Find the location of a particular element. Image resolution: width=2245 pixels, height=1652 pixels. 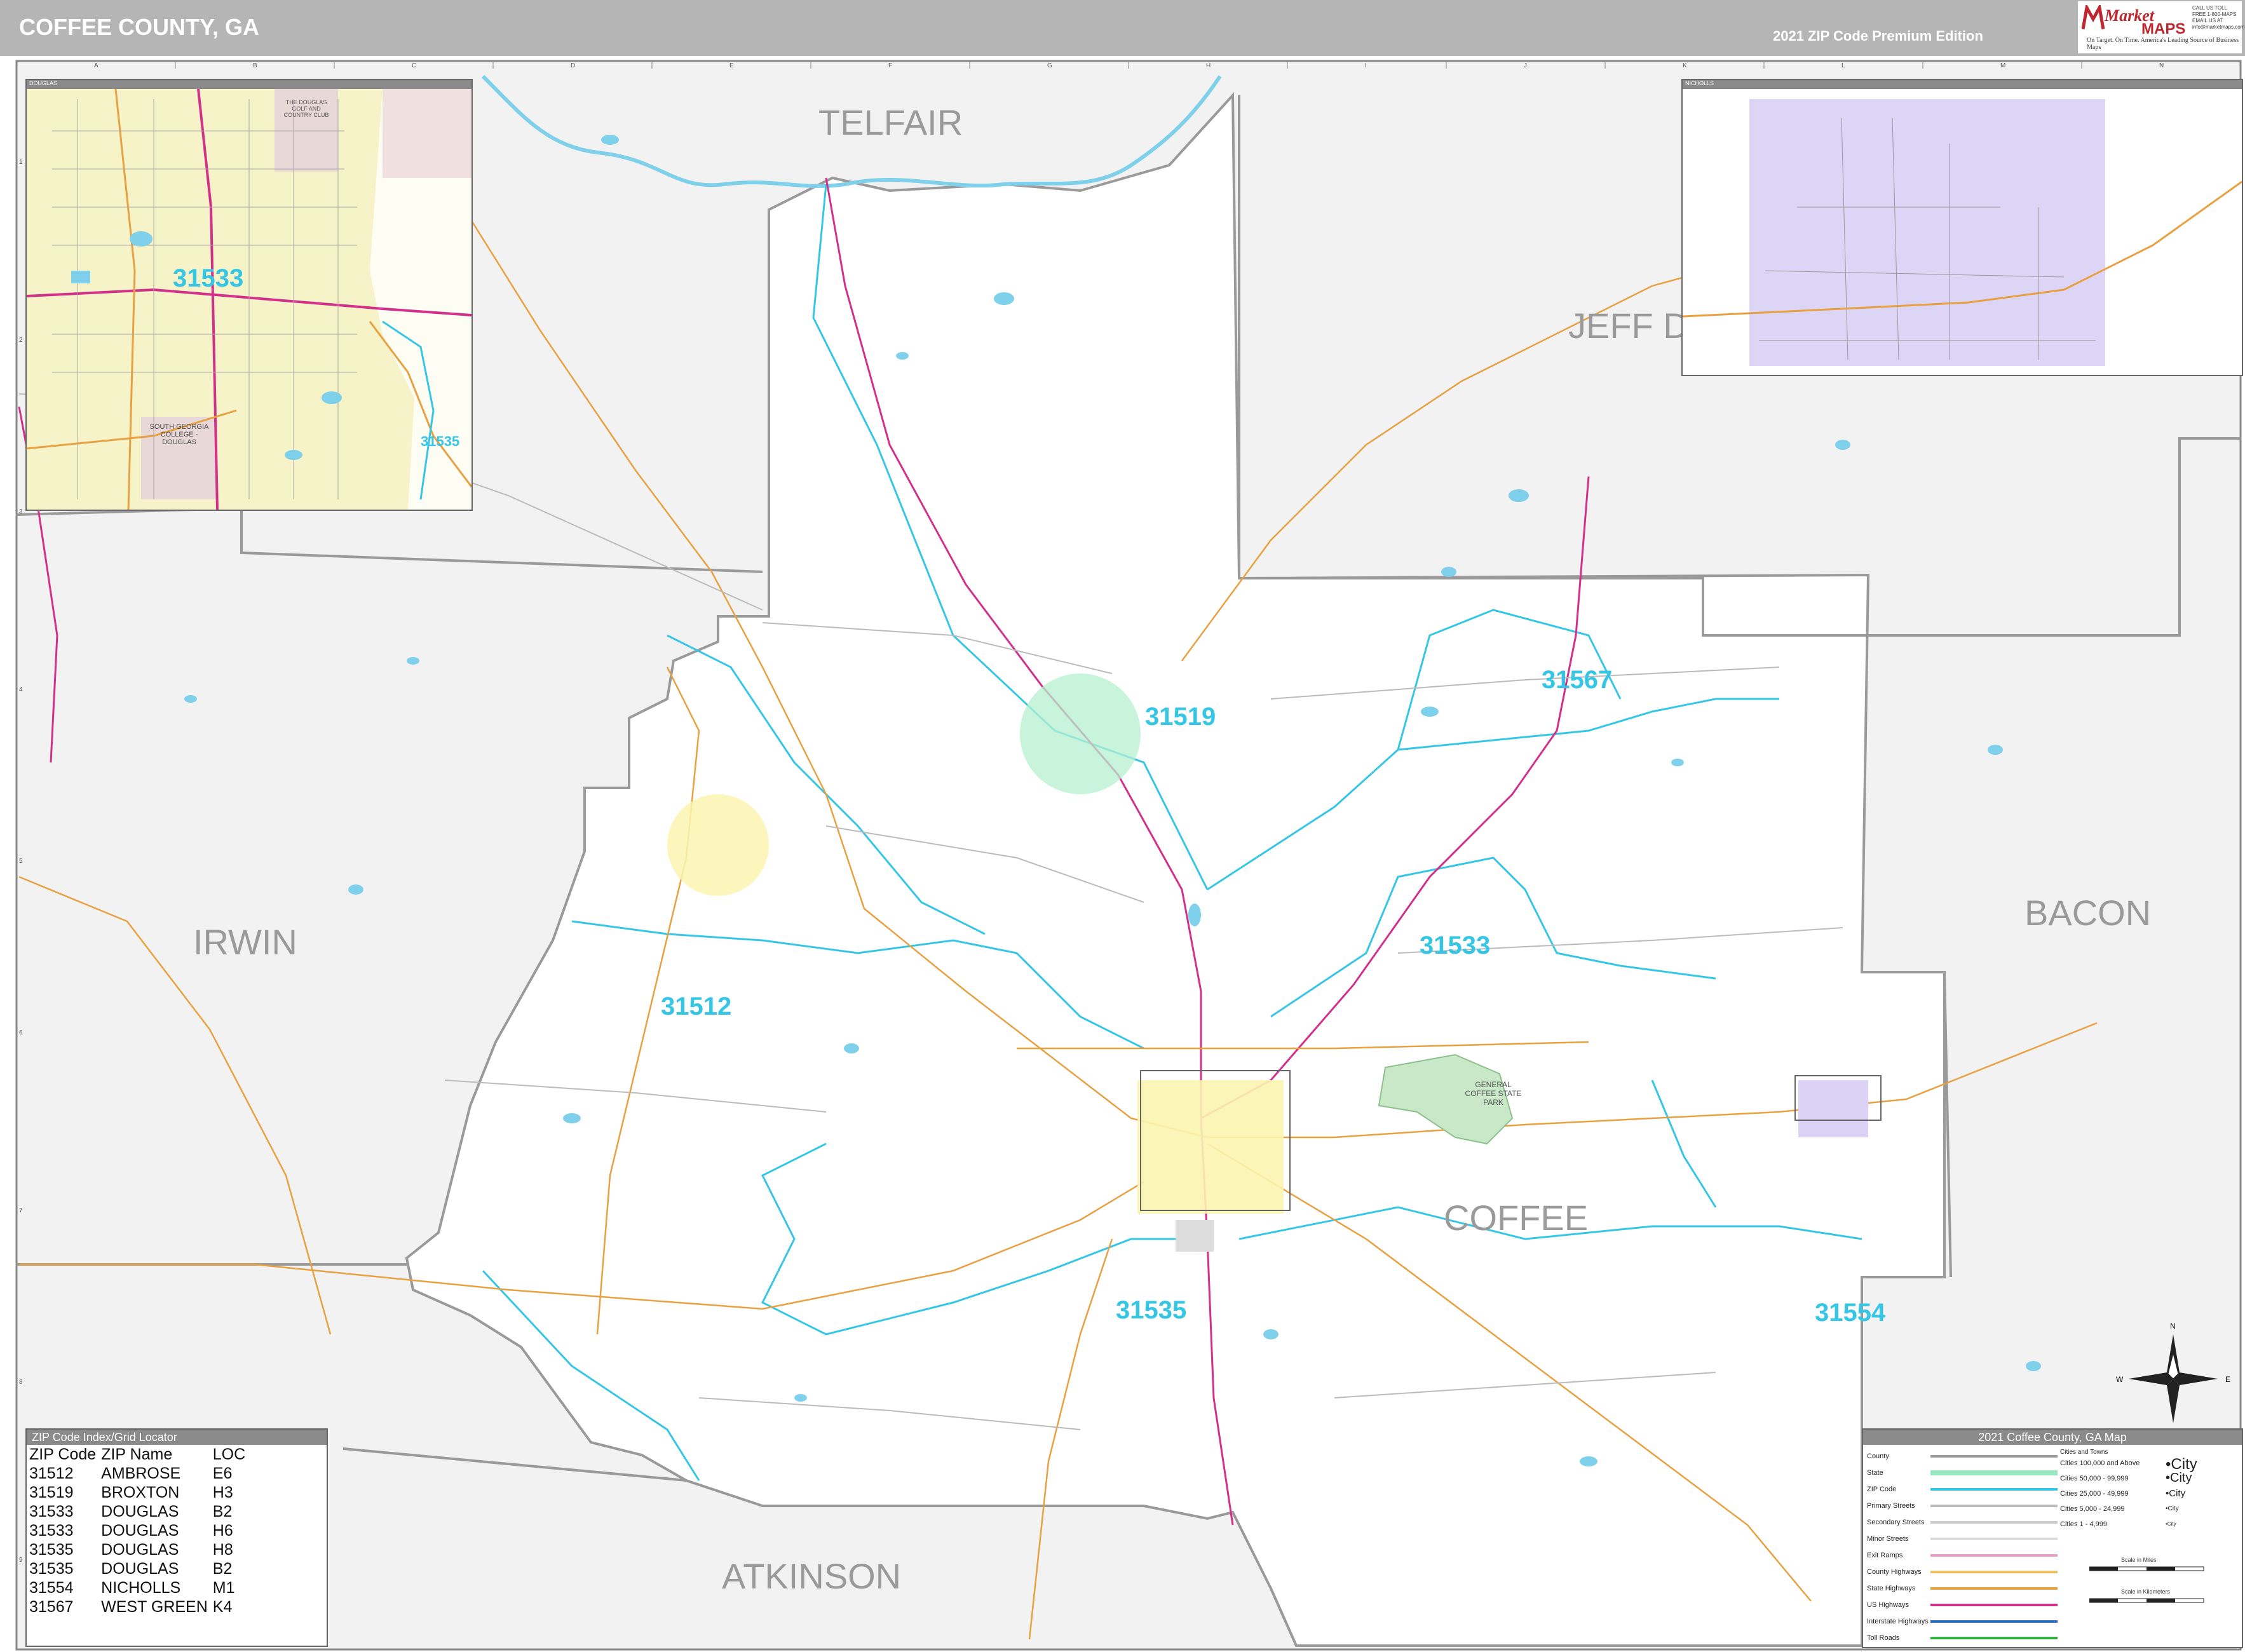

table-row: 31519 BROXTON H3 is located at coordinates (139, 1492).